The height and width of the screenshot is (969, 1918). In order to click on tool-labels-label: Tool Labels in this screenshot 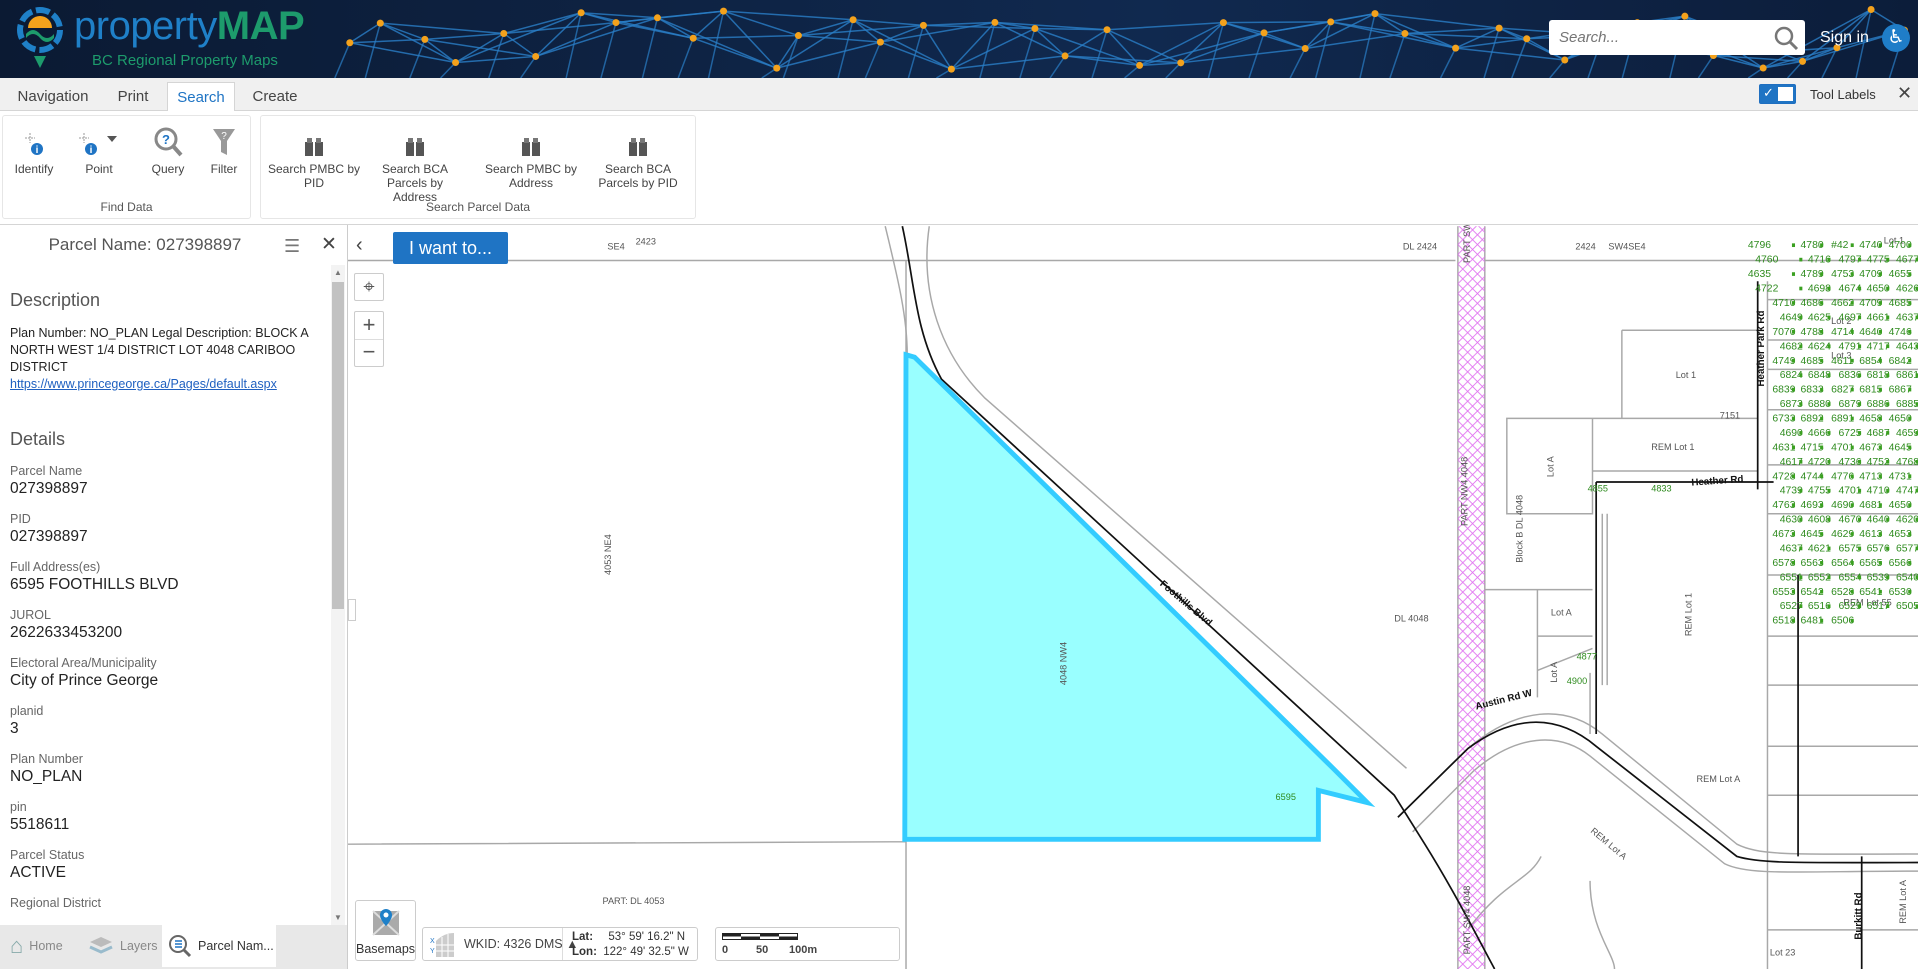, I will do `click(1843, 94)`.